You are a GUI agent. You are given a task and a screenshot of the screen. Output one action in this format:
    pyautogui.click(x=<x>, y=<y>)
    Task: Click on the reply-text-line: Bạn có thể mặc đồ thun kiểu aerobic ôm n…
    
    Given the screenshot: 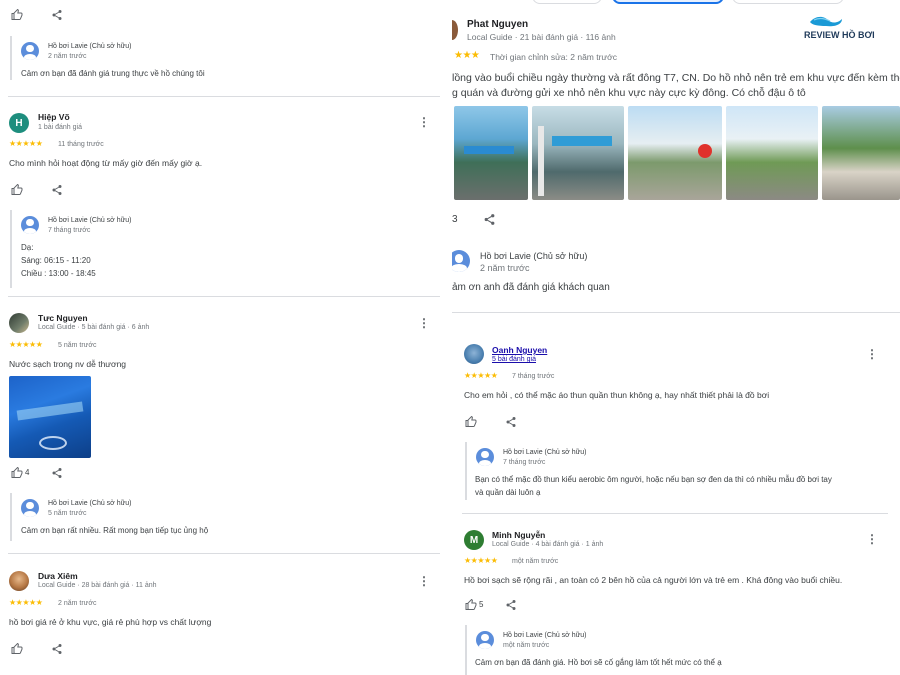 What is the action you would take?
    pyautogui.click(x=653, y=479)
    